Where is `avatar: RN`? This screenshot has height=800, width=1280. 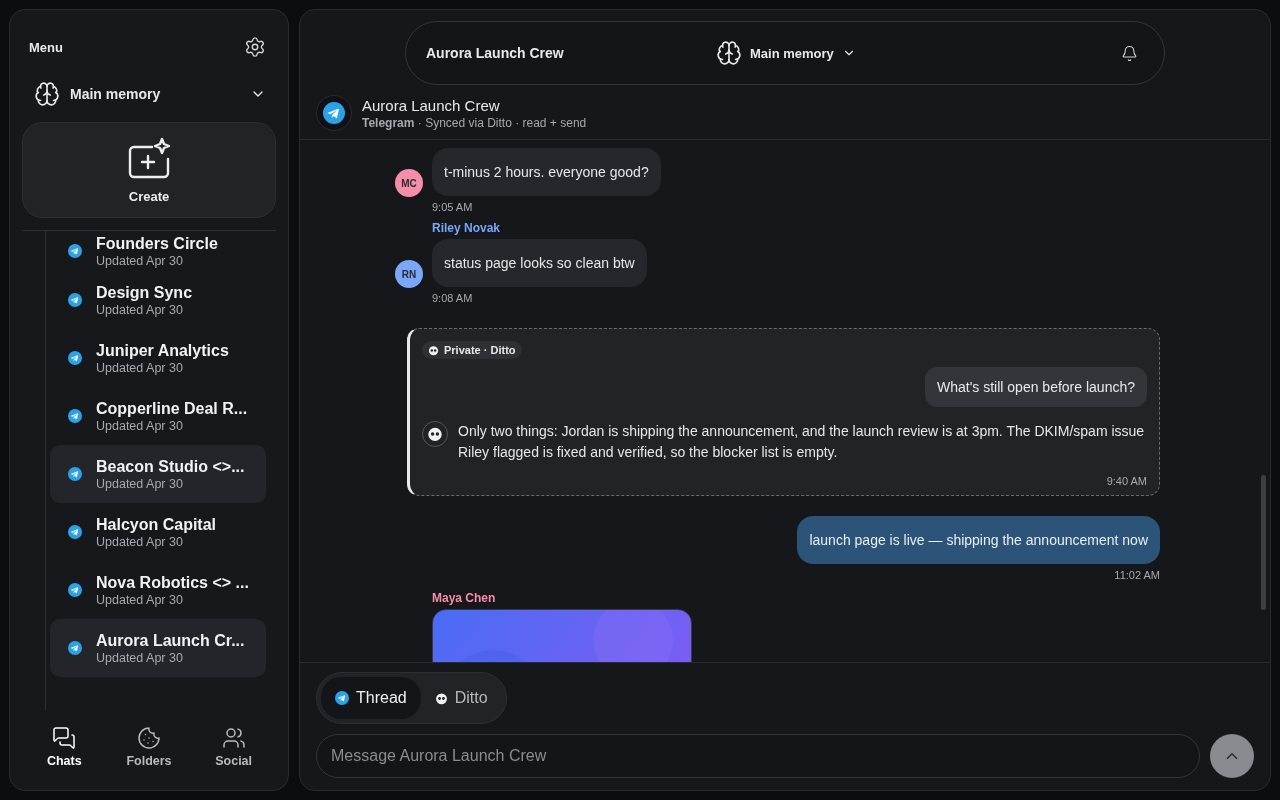 avatar: RN is located at coordinates (409, 274).